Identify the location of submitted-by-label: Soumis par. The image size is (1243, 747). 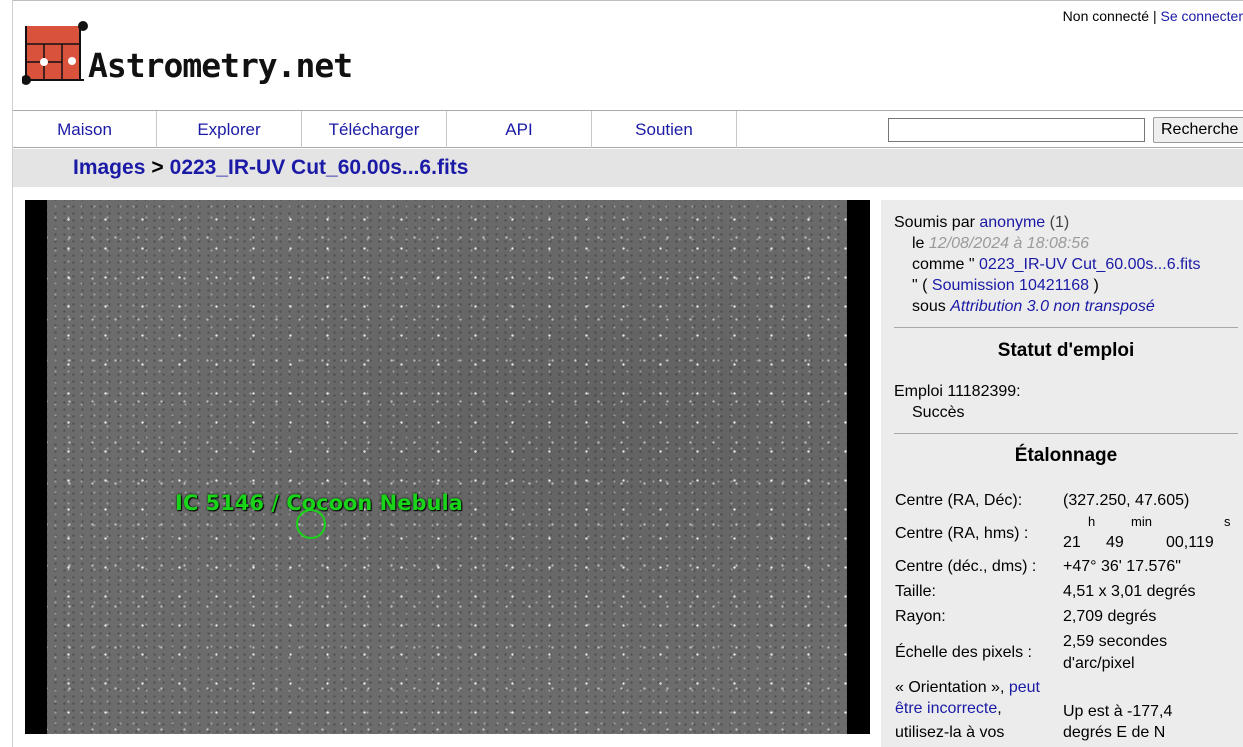
(934, 222).